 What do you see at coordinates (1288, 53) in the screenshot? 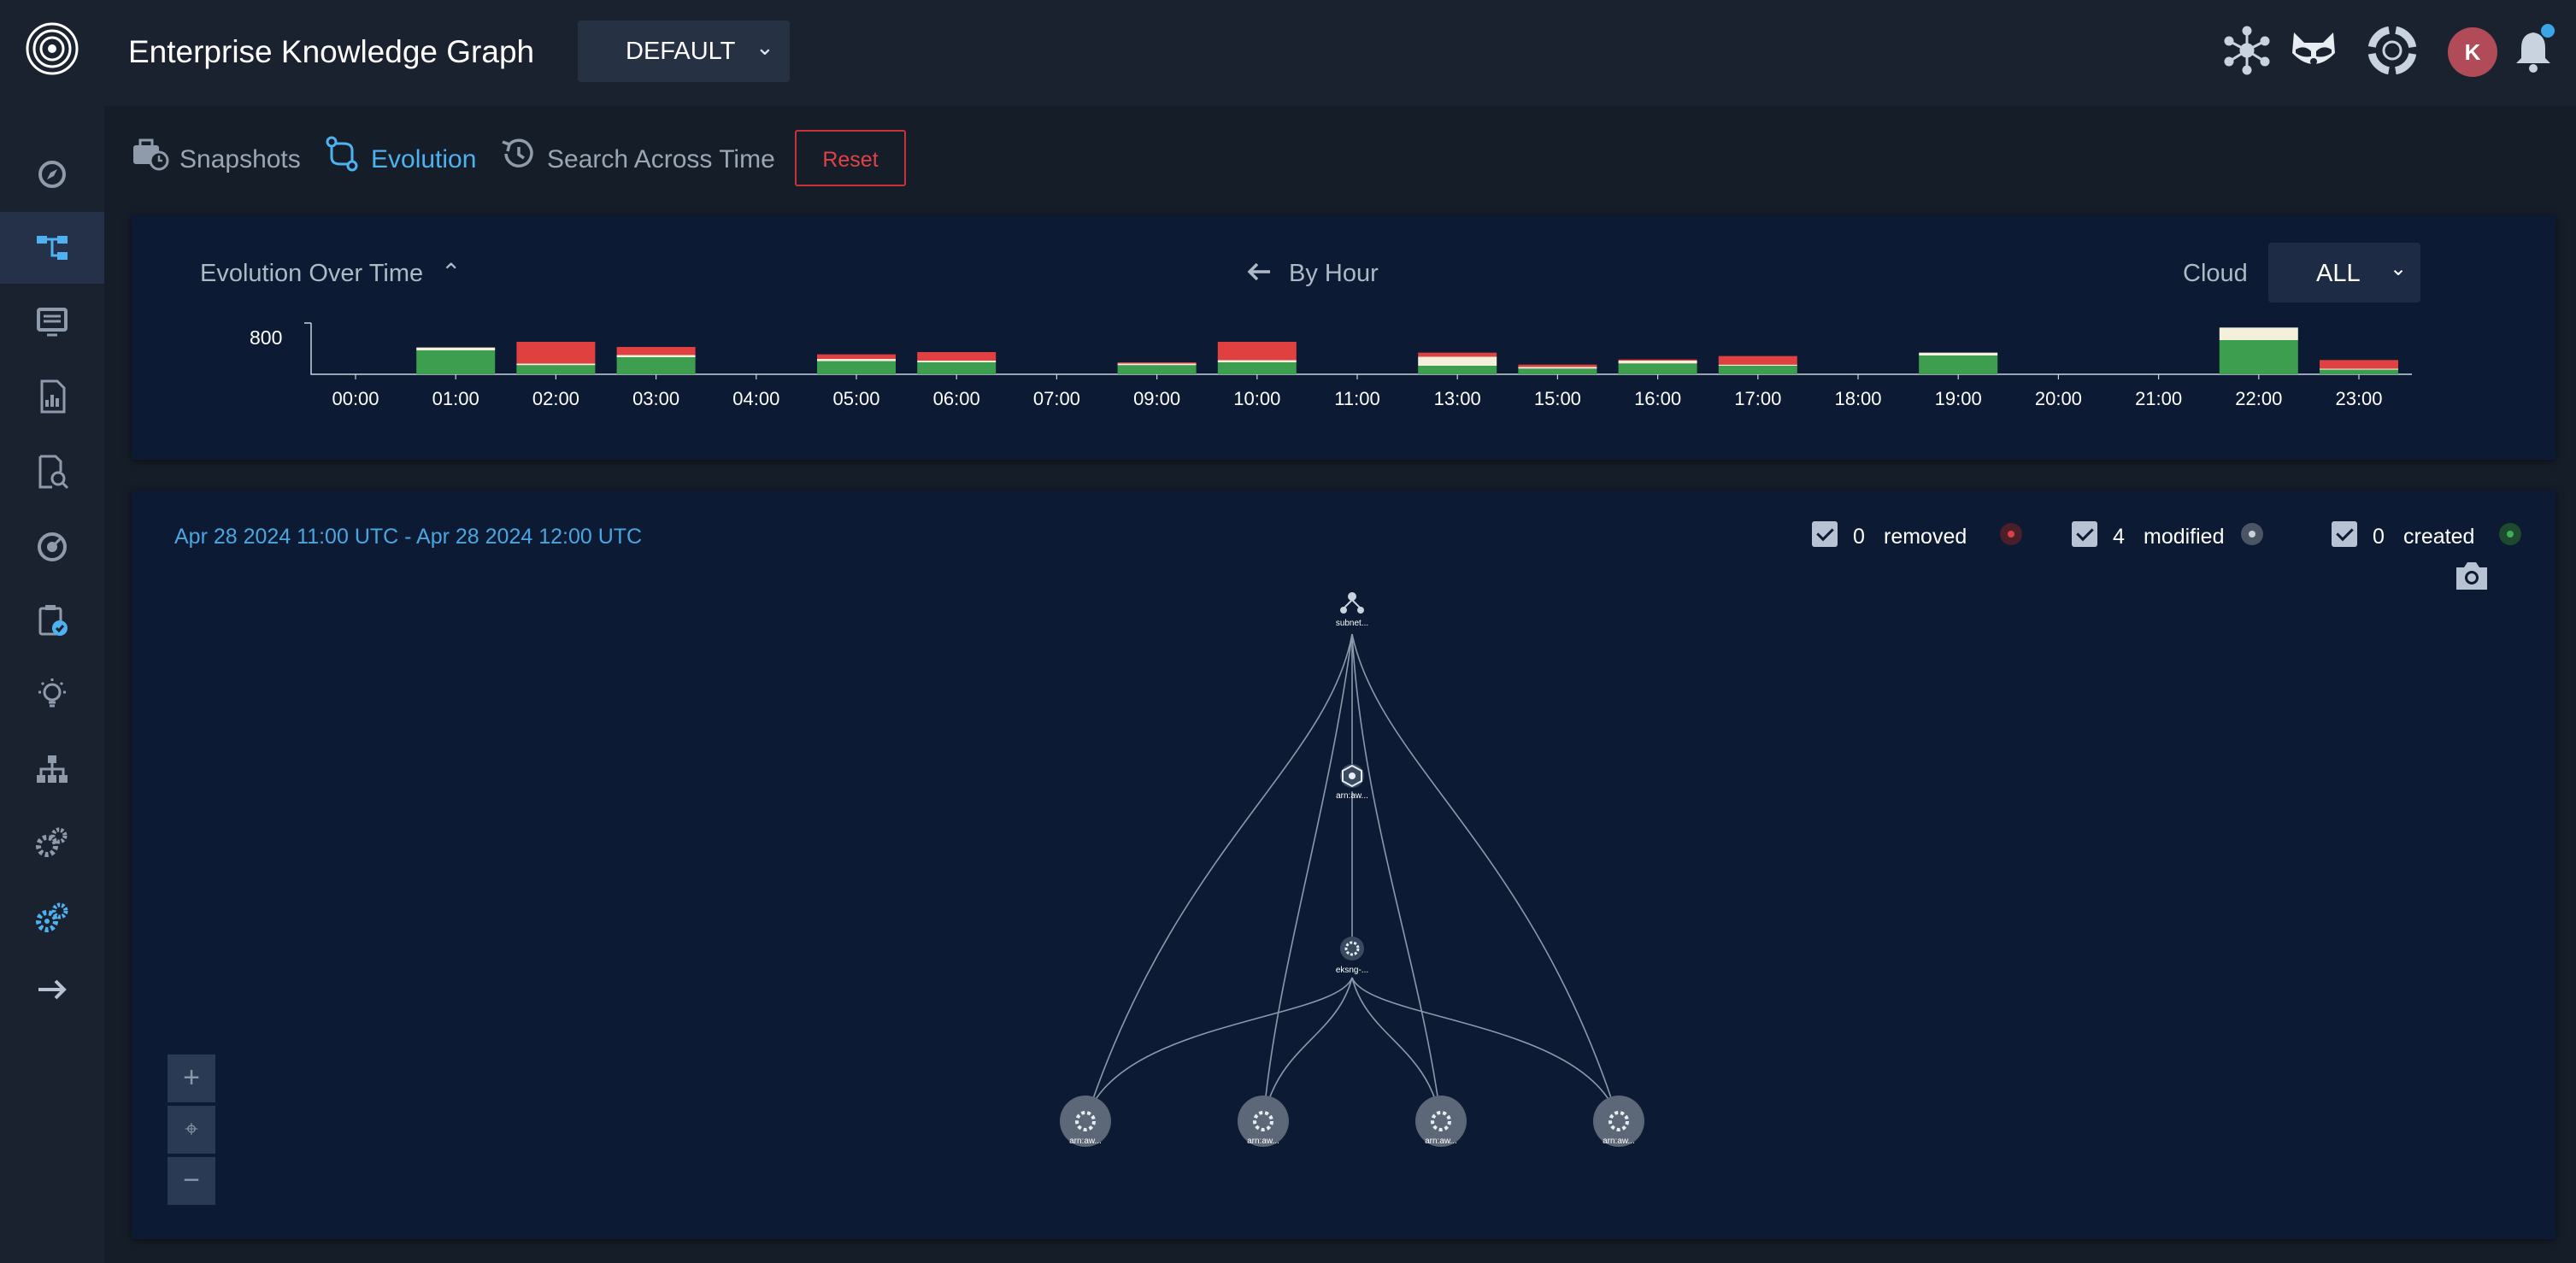
I see `top-bar: Enterprise Knowledge Graph DEFAULT ⌄ K` at bounding box center [1288, 53].